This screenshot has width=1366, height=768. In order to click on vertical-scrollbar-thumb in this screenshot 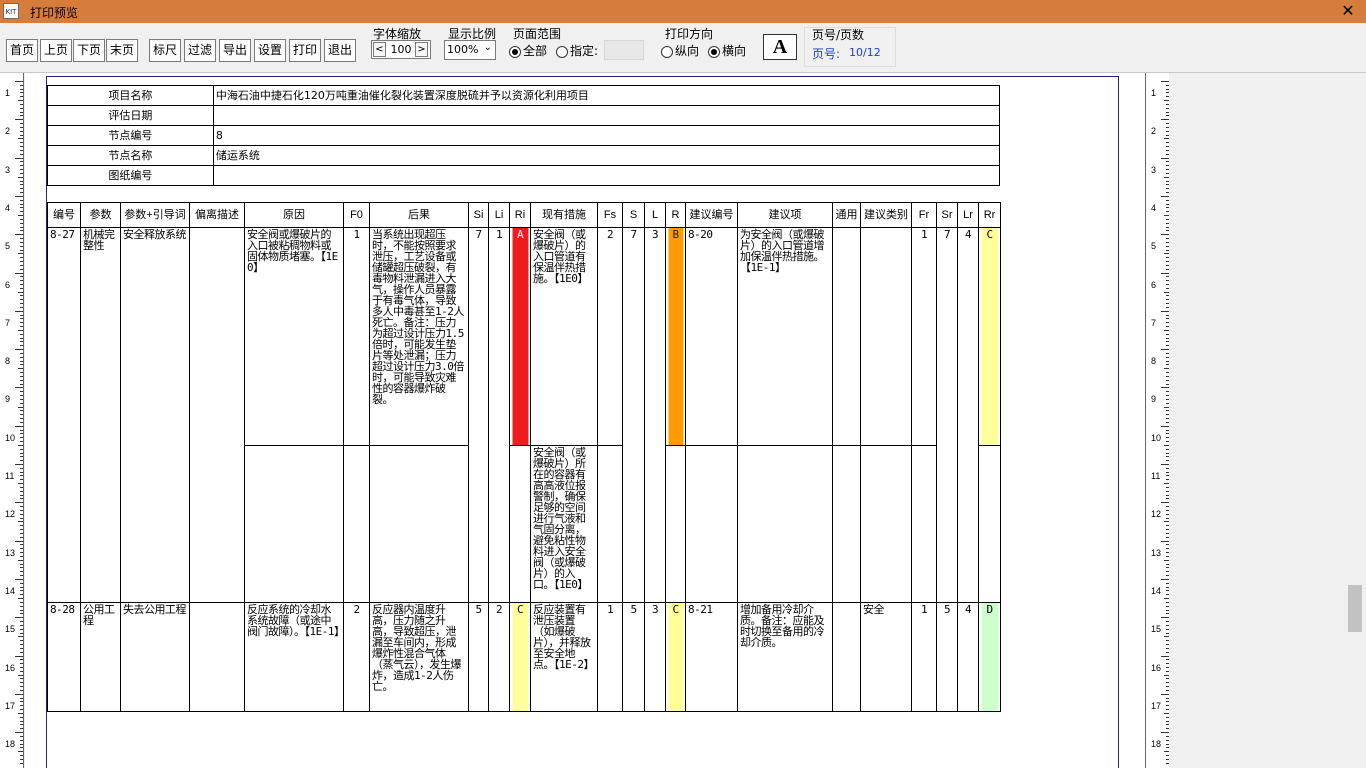, I will do `click(1355, 608)`.